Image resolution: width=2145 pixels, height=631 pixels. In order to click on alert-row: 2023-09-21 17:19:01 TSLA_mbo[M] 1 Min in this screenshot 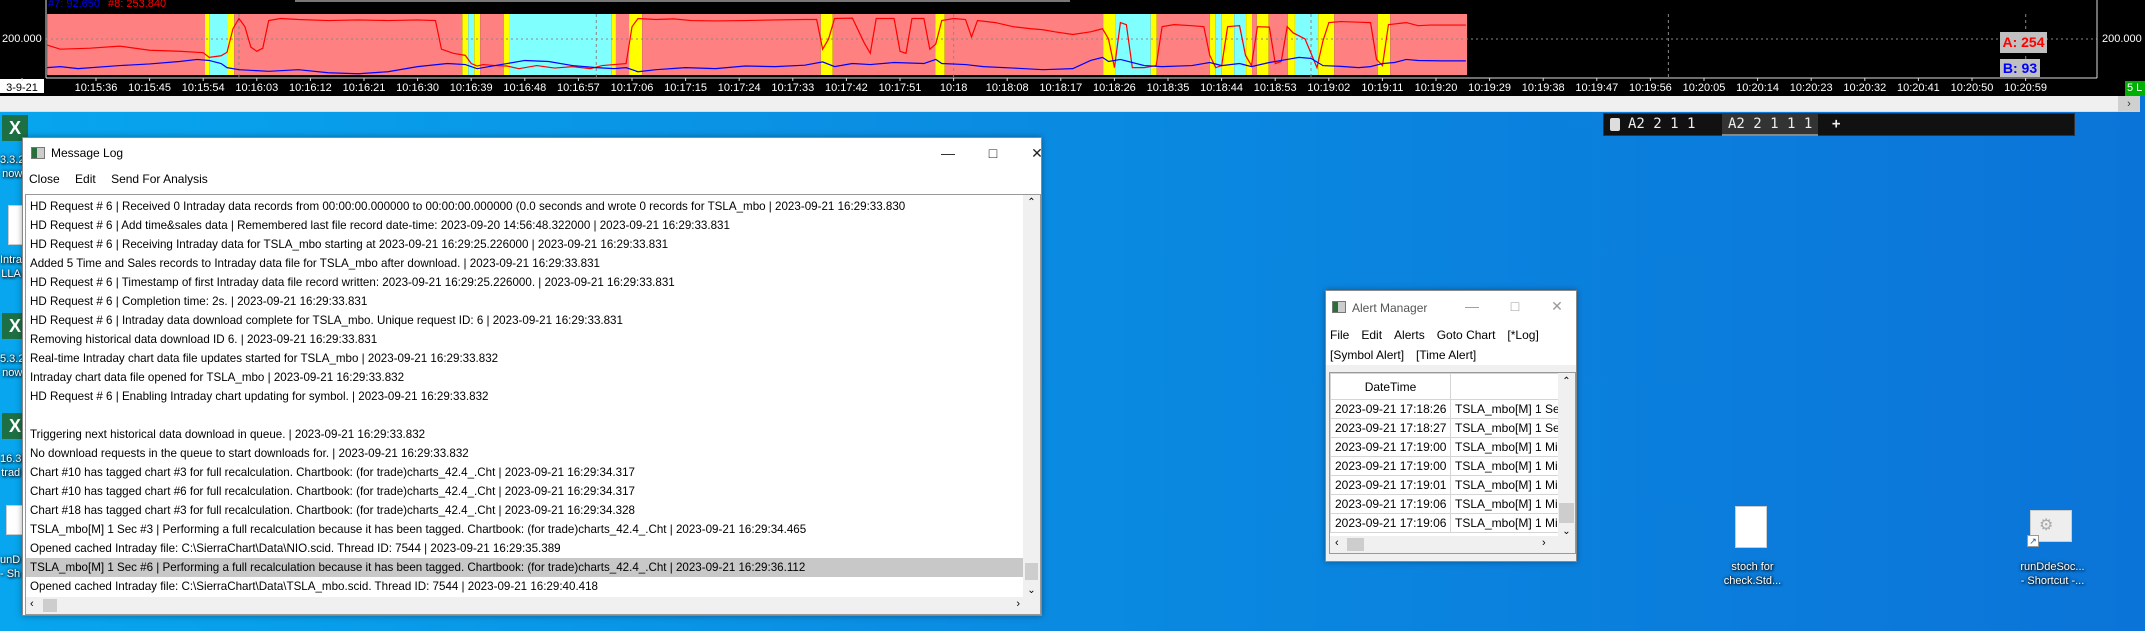, I will do `click(1444, 485)`.